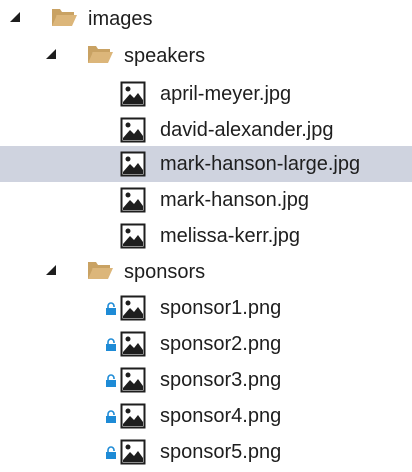 The image size is (412, 472). I want to click on tree-file-item: sponsor3.png, so click(206, 380).